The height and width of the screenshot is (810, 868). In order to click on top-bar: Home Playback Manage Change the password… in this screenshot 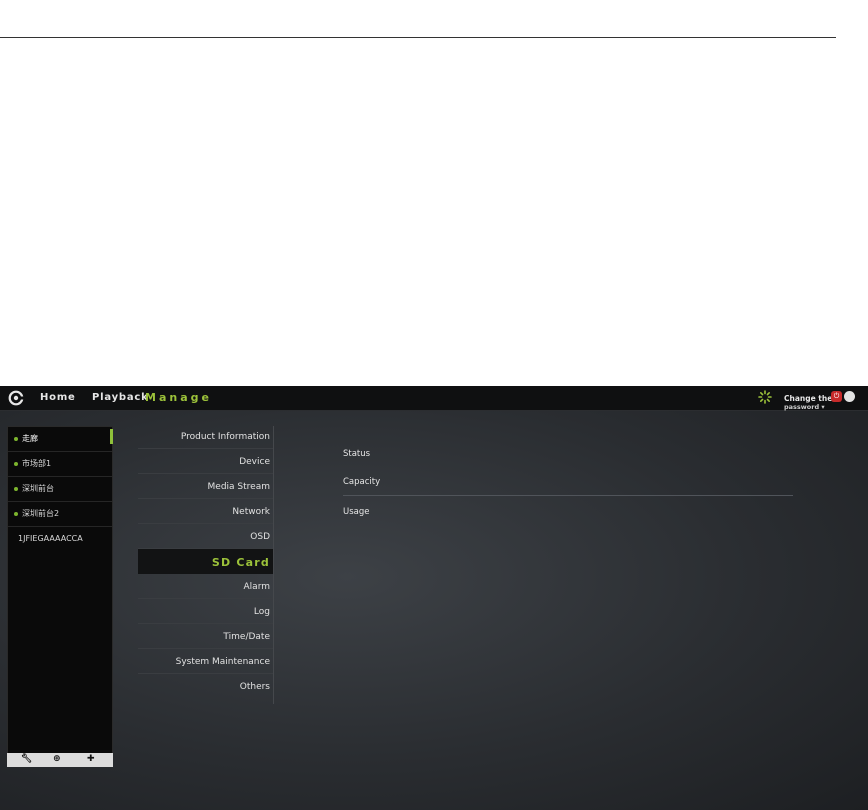, I will do `click(434, 398)`.